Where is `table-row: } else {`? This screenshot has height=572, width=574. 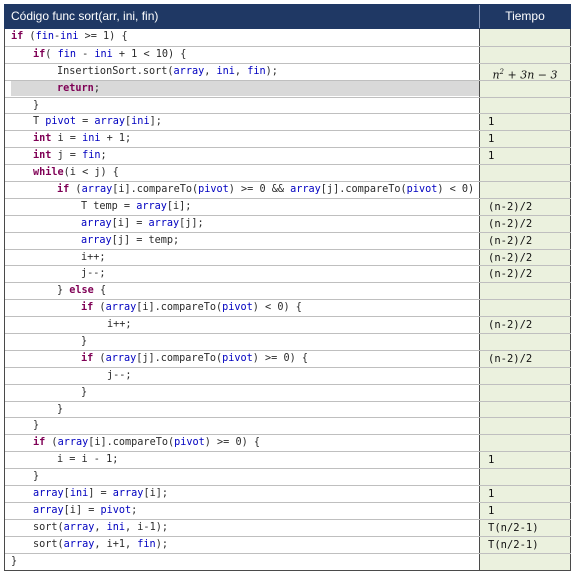
table-row: } else { is located at coordinates (288, 291).